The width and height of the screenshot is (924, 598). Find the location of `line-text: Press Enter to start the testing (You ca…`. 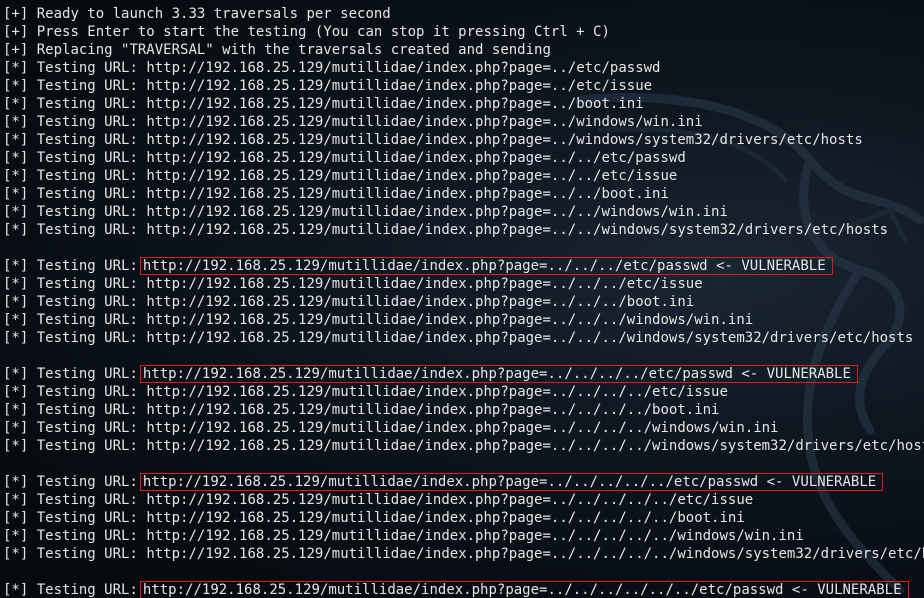

line-text: Press Enter to start the testing (You ca… is located at coordinates (323, 32).